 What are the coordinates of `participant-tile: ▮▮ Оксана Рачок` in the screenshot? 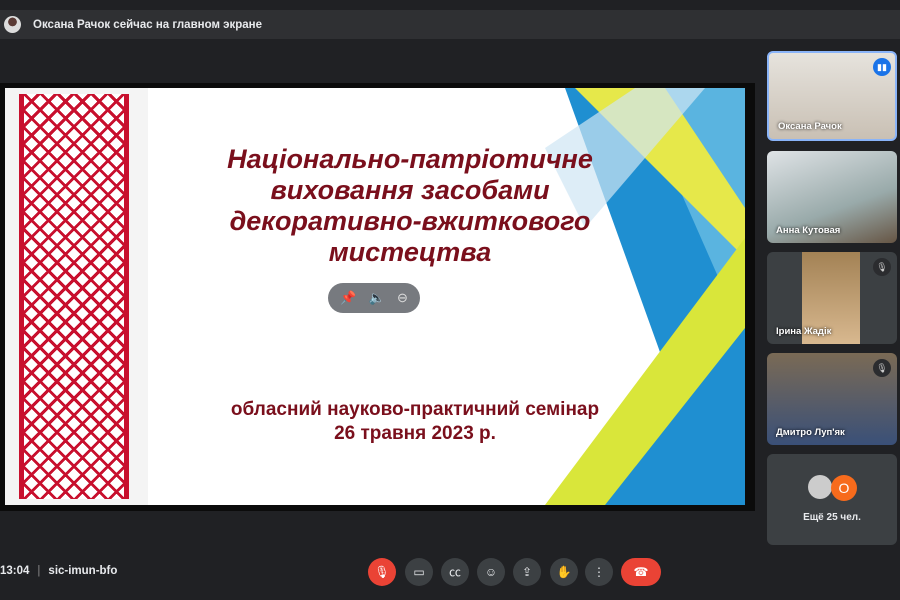 It's located at (832, 96).